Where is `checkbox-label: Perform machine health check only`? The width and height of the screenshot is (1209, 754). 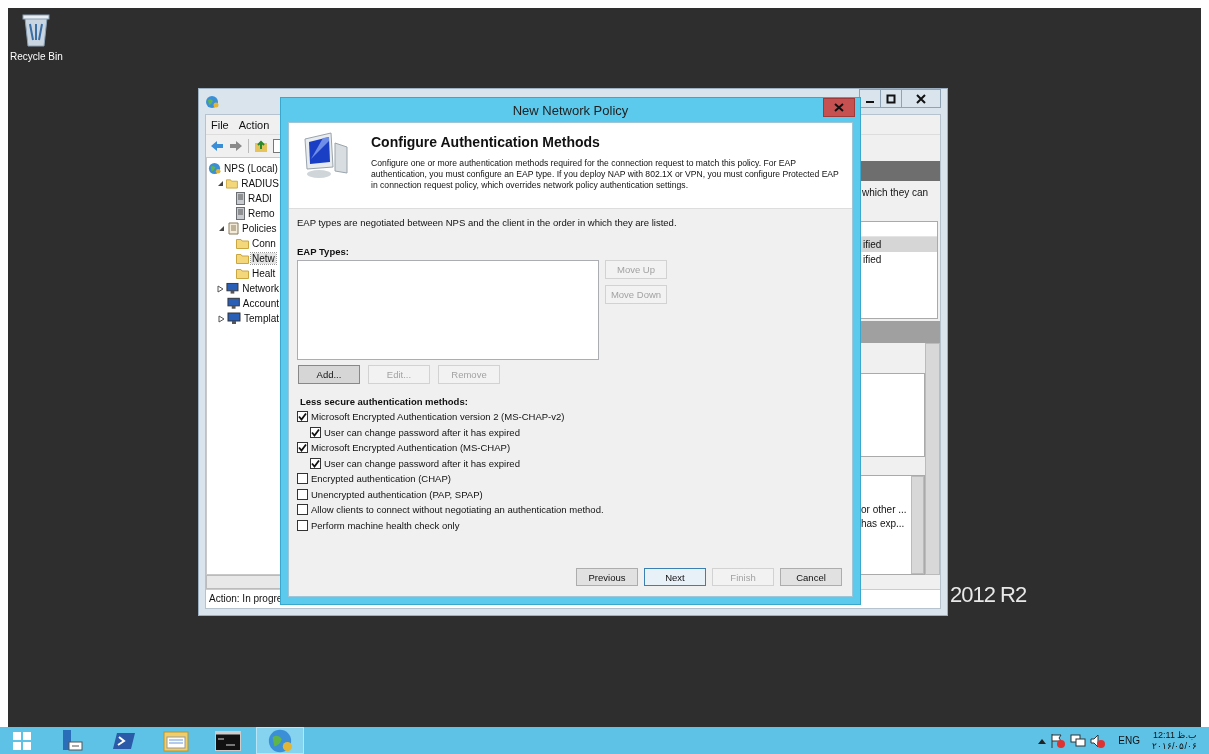 checkbox-label: Perform machine health check only is located at coordinates (385, 525).